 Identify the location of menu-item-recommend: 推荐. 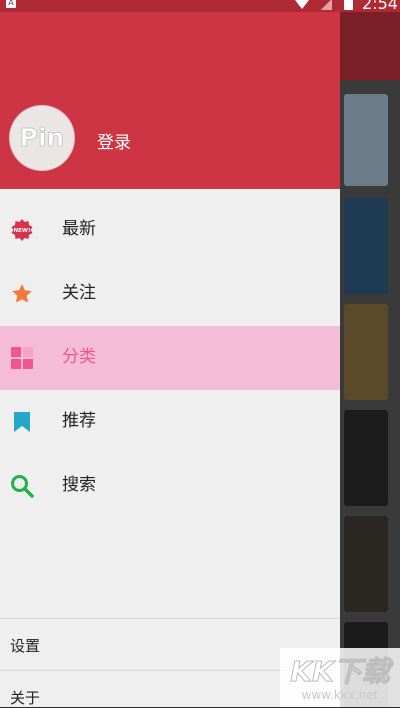
(170, 422).